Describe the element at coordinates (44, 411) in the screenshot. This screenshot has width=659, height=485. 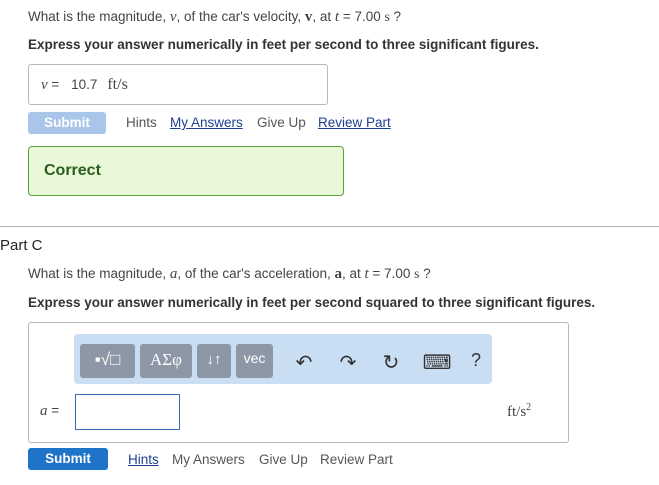
I see `partC-answer-label: a` at that location.